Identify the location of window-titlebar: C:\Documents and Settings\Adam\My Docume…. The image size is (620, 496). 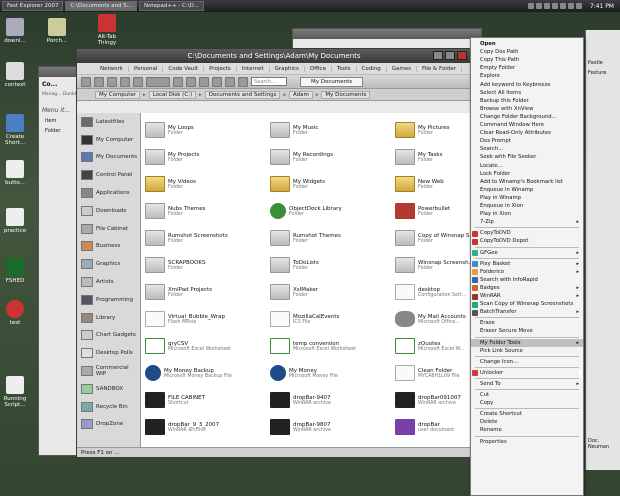
(274, 56).